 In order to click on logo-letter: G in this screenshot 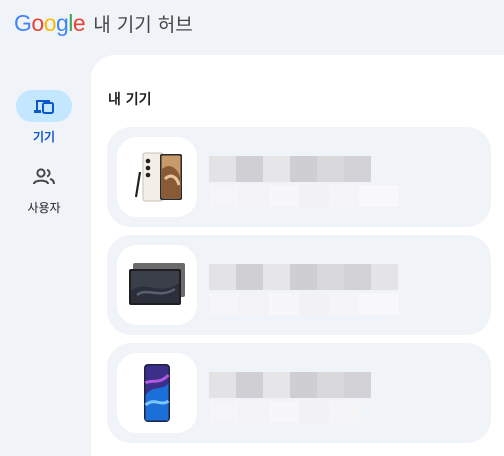, I will do `click(23, 22)`.